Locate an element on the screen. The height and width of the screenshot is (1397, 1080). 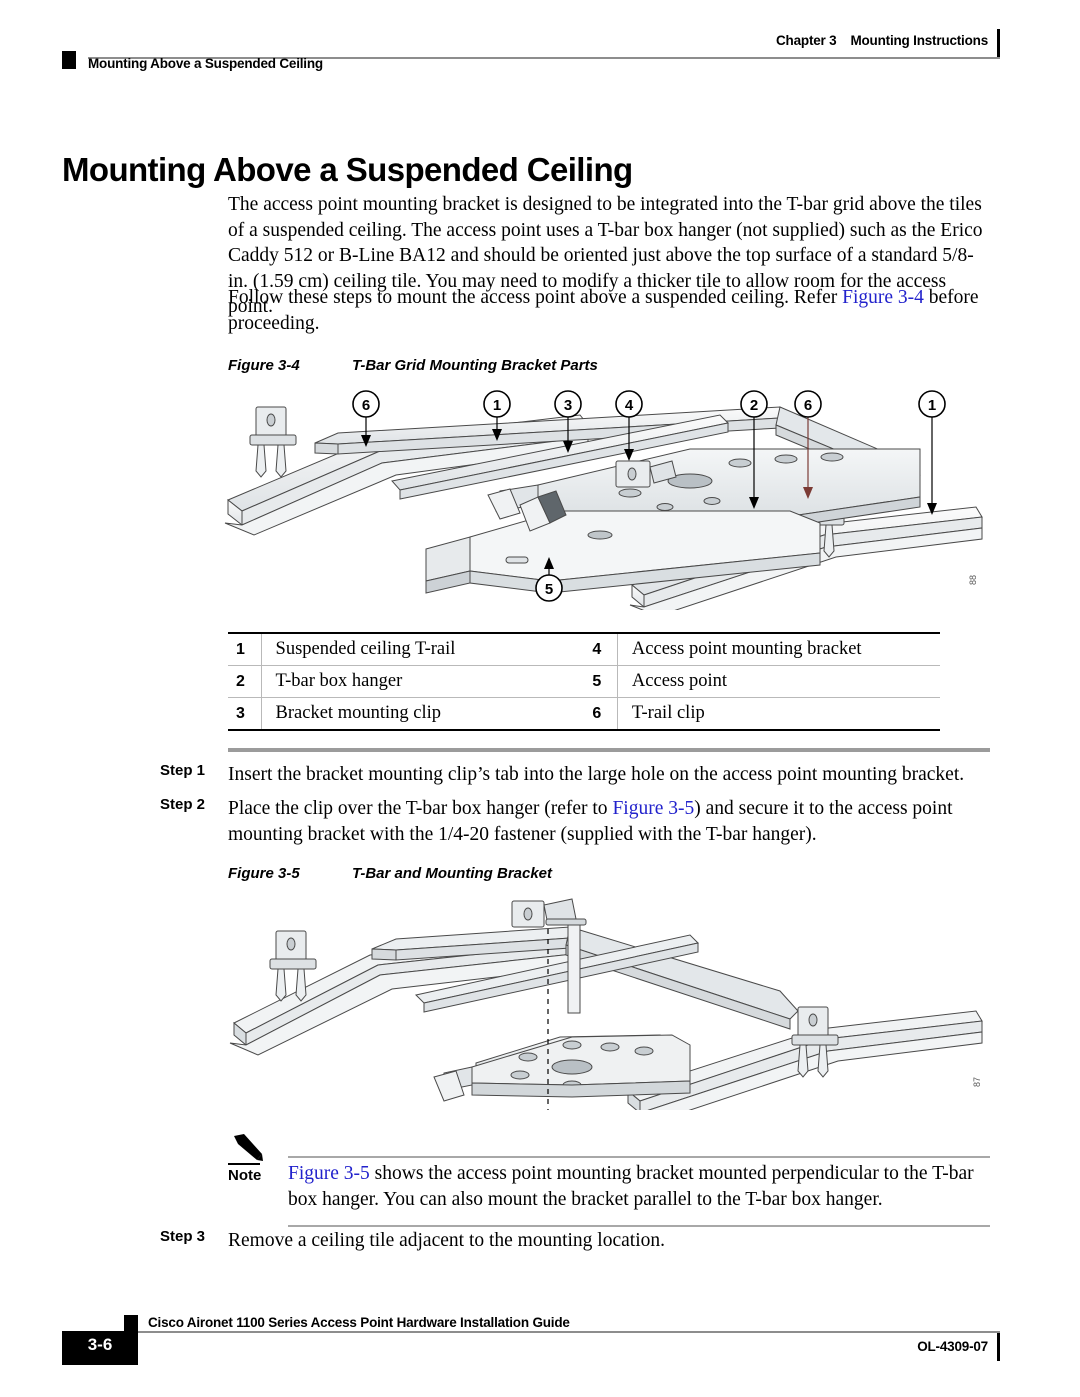
note-icon-underline is located at coordinates (244, 1164).